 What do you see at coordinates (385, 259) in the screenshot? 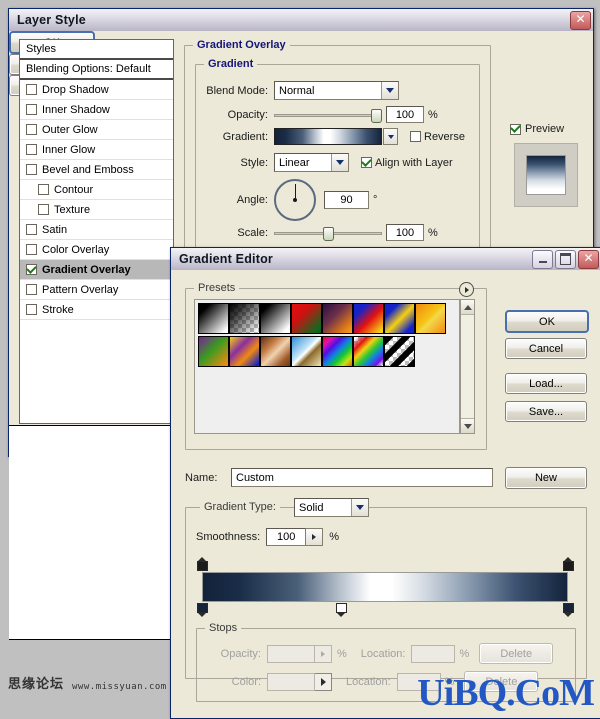
I see `gradient-editor-titlebar: Gradient Editor ✕` at bounding box center [385, 259].